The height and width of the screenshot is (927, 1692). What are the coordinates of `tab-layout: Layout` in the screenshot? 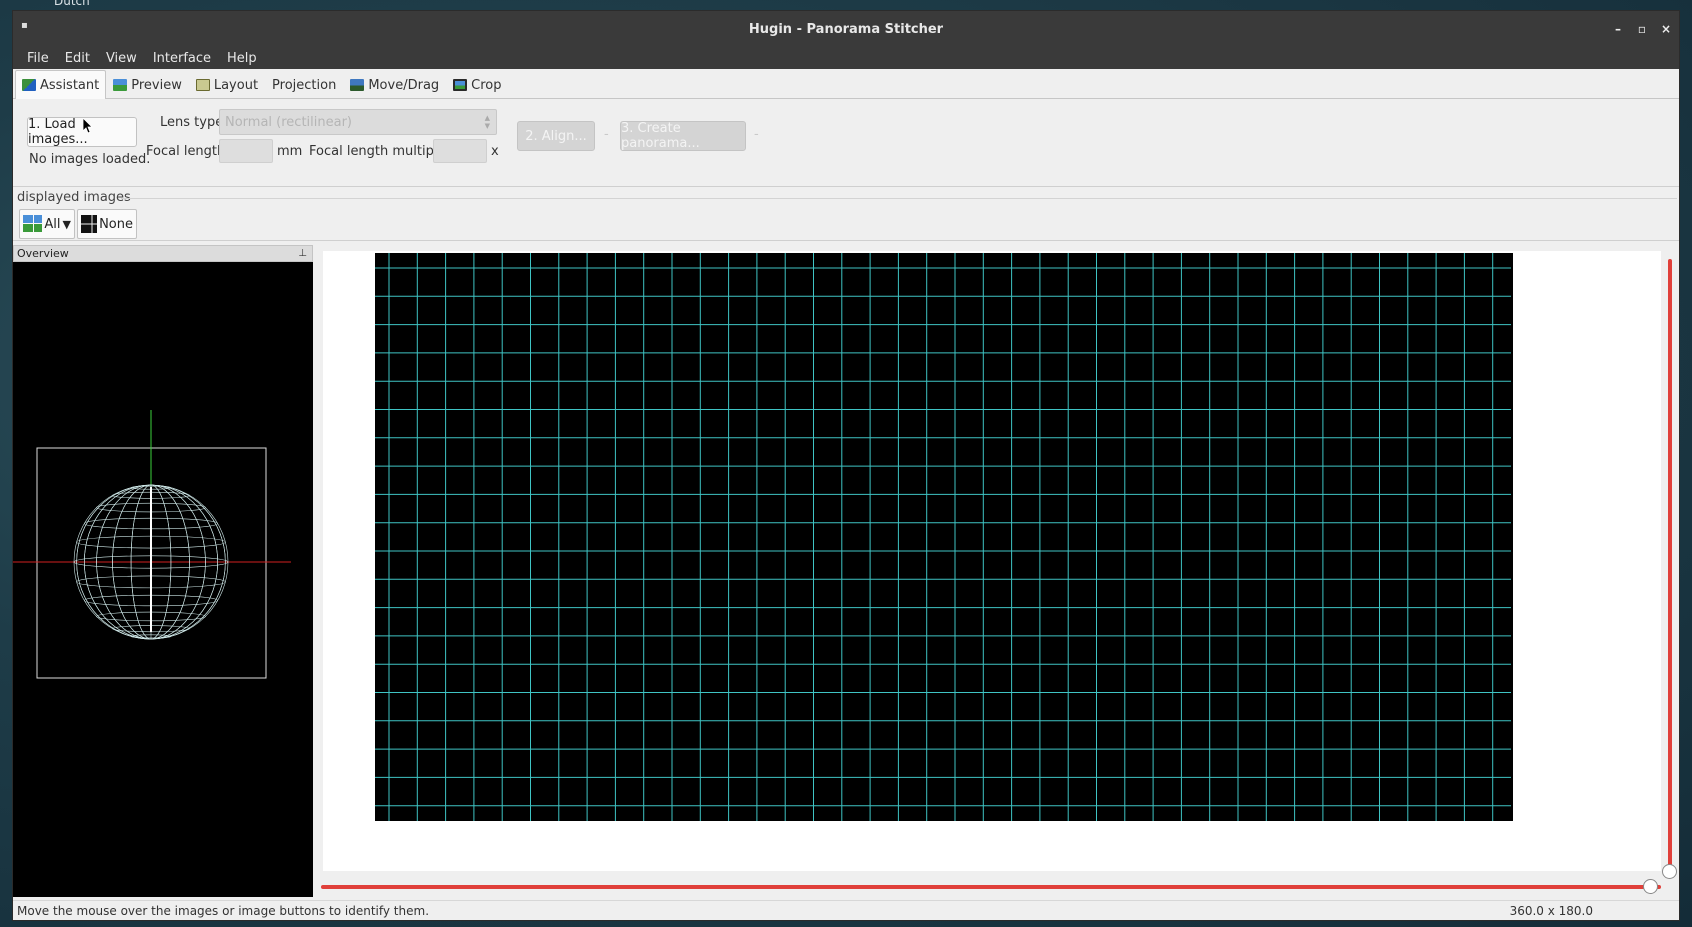 It's located at (227, 84).